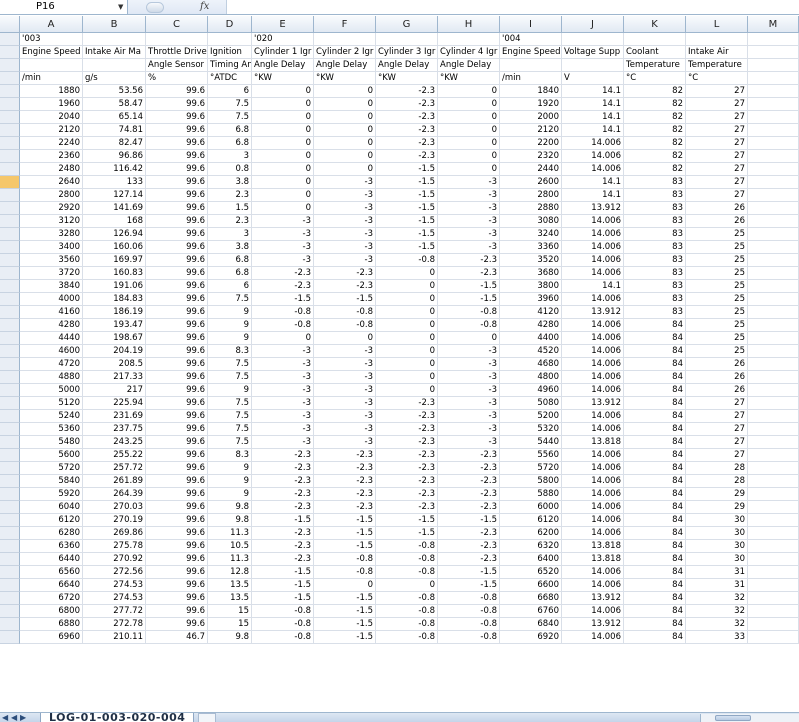  What do you see at coordinates (531, 585) in the screenshot?
I see `cell-i: 6600` at bounding box center [531, 585].